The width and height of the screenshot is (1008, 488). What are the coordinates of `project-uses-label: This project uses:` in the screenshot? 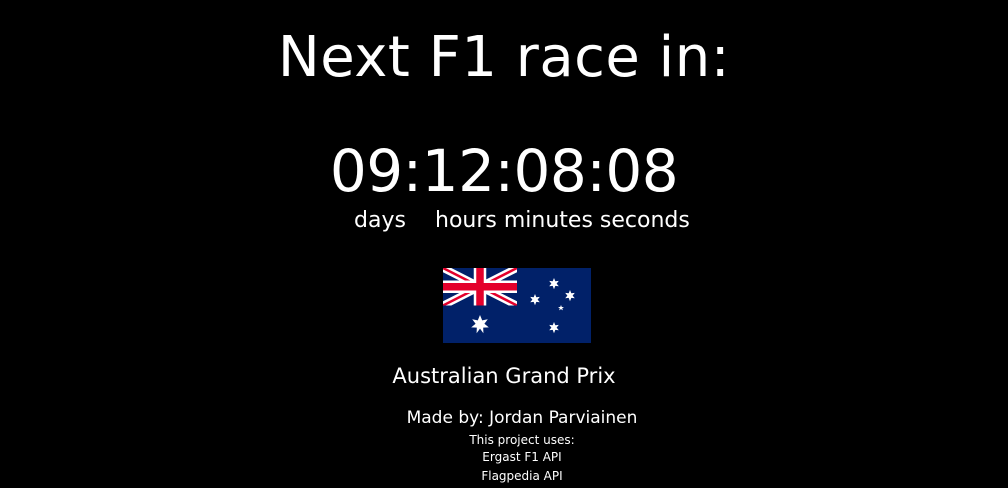 It's located at (522, 440).